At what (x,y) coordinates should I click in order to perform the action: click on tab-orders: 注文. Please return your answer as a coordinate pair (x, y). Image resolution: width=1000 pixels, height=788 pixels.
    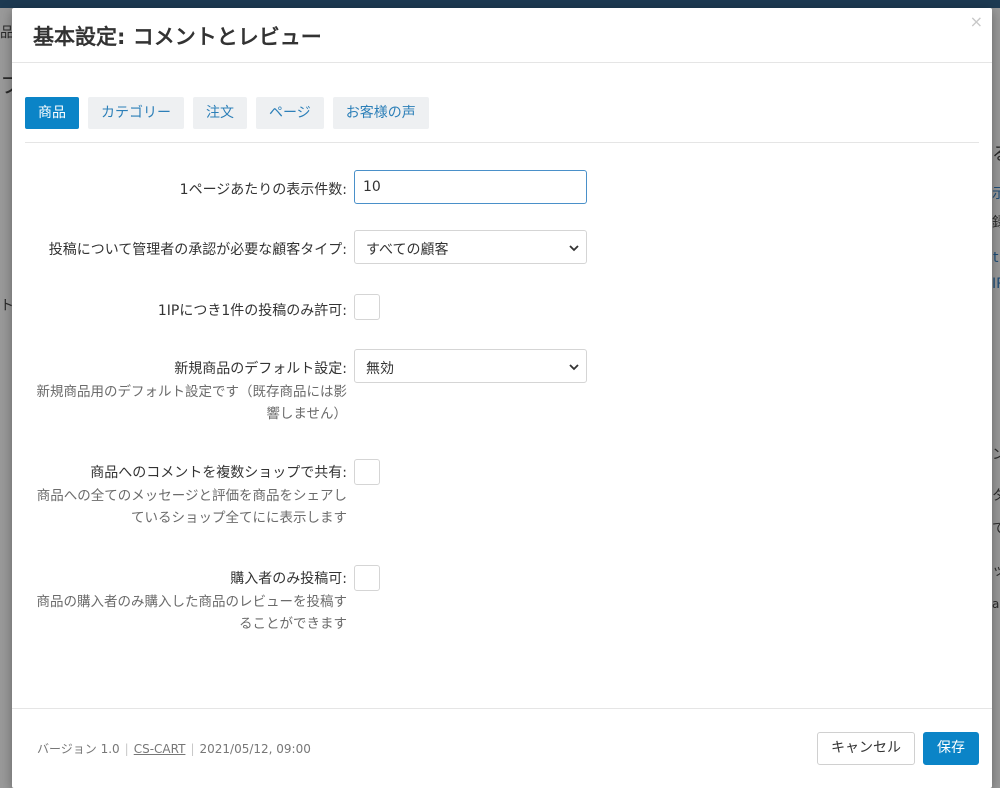
    Looking at the image, I should click on (220, 113).